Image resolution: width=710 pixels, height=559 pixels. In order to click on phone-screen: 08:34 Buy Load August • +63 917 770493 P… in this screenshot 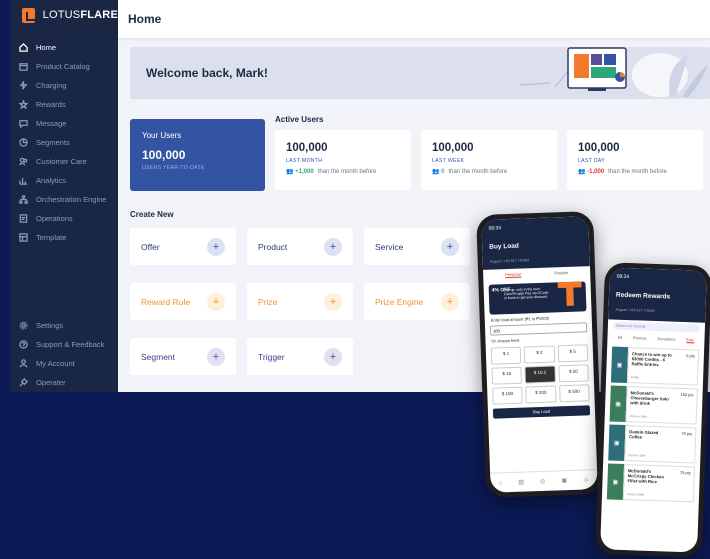, I will do `click(539, 354)`.